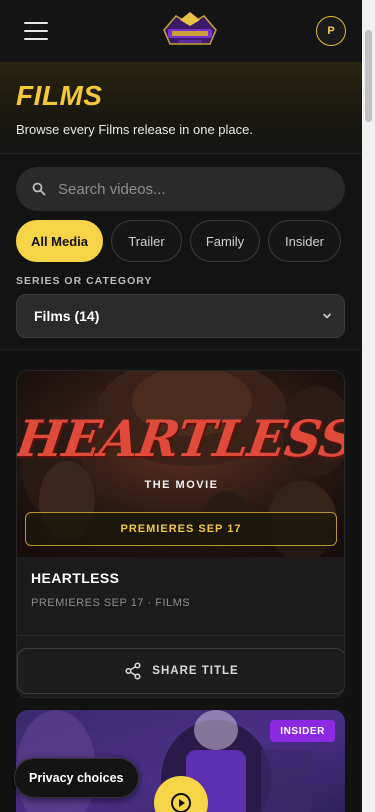 The width and height of the screenshot is (375, 812). Describe the element at coordinates (180, 635) in the screenshot. I see `card-divider` at that location.